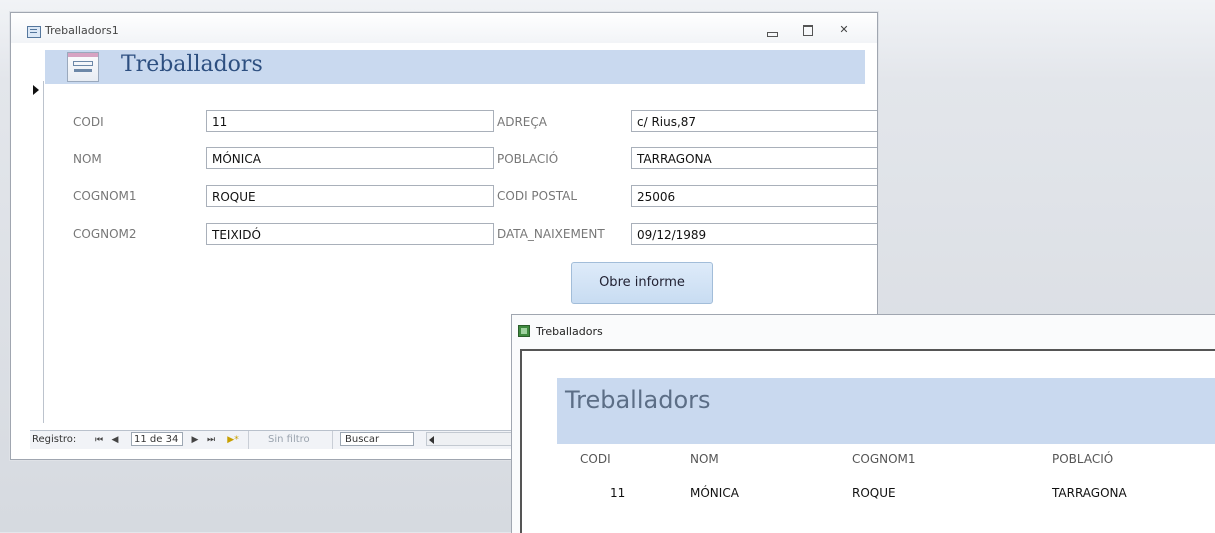 This screenshot has height=533, width=1215. Describe the element at coordinates (537, 196) in the screenshot. I see `codi-postal-label: CODI POSTAL` at that location.